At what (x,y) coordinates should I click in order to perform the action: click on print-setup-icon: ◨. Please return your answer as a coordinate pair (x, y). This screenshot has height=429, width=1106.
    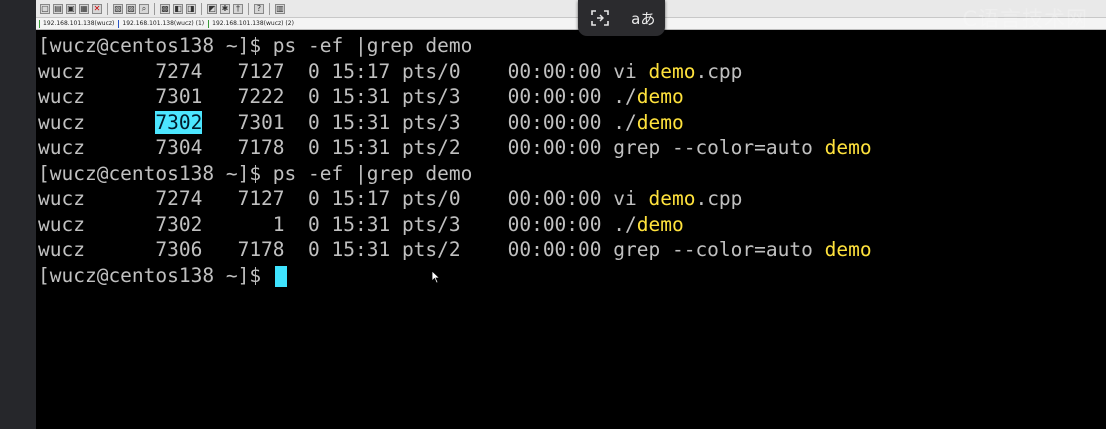
    Looking at the image, I should click on (191, 8).